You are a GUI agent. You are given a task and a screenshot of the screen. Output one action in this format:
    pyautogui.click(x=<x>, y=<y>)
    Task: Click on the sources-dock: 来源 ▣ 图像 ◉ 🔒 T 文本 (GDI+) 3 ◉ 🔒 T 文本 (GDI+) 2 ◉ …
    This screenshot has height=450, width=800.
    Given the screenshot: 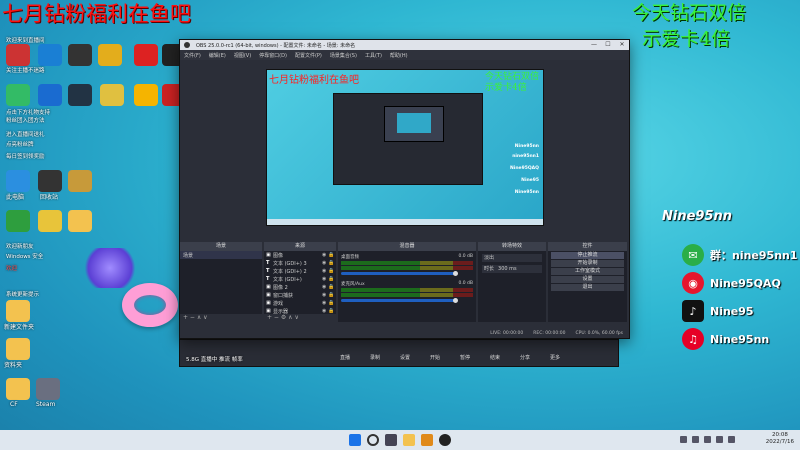 What is the action you would take?
    pyautogui.click(x=301, y=282)
    